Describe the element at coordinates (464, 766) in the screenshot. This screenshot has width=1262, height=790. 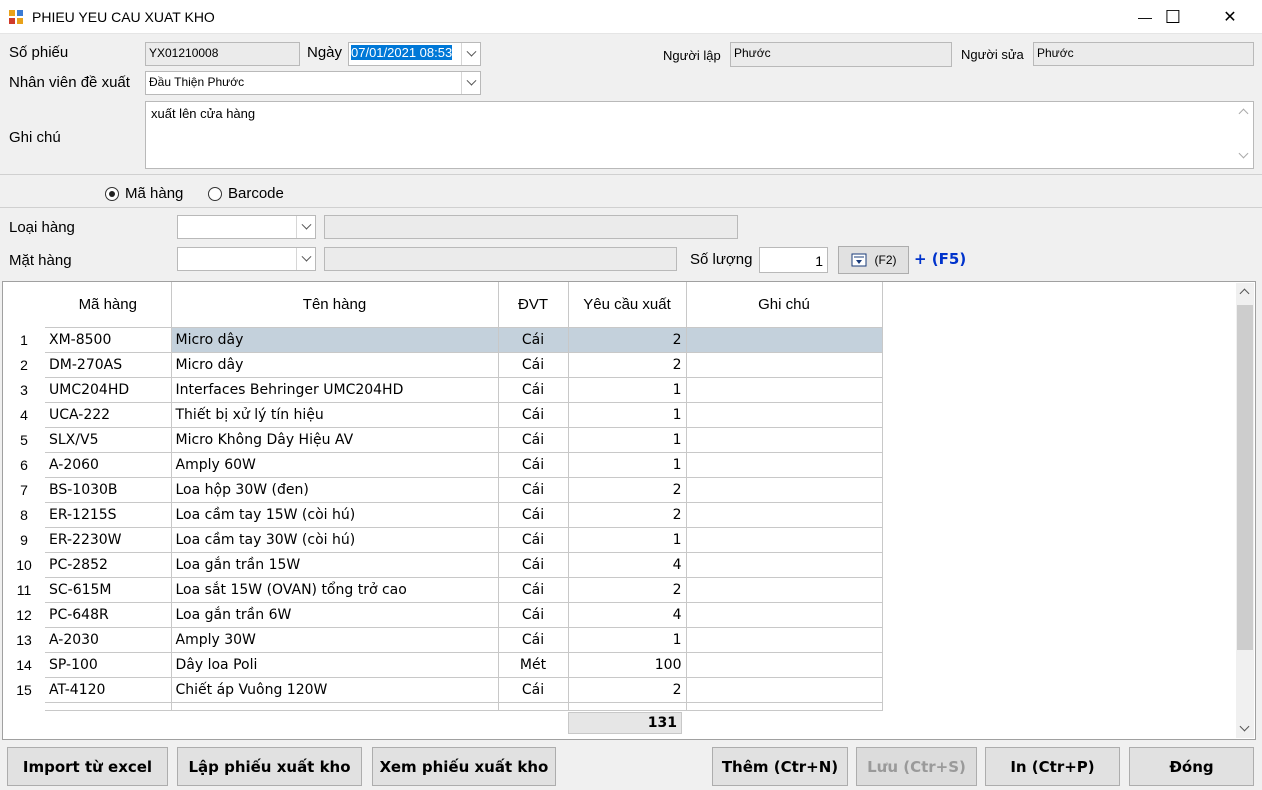
I see `xem-phieu-xuat-kho-button: Xem phiếu xuất kho` at that location.